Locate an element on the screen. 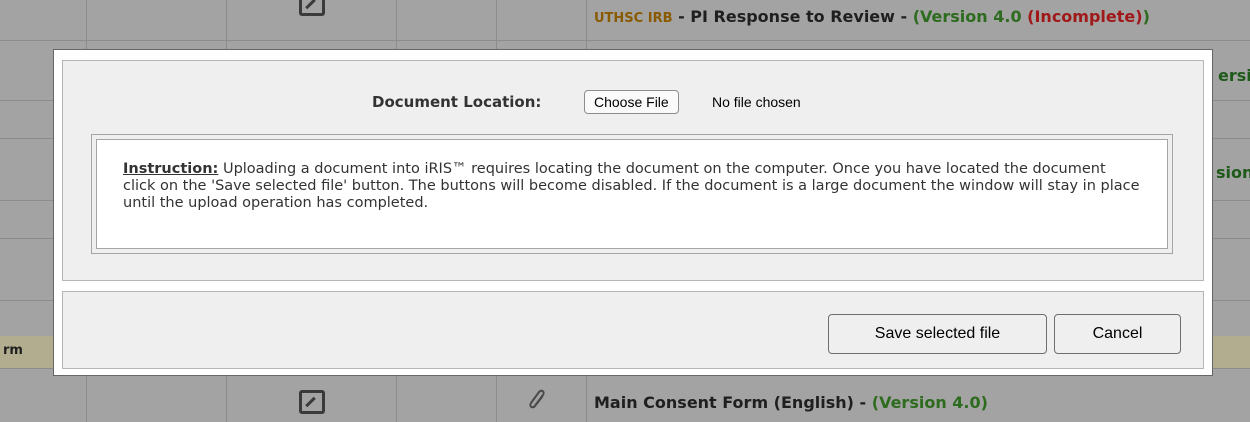  cancel-button: Cancel is located at coordinates (1117, 334).